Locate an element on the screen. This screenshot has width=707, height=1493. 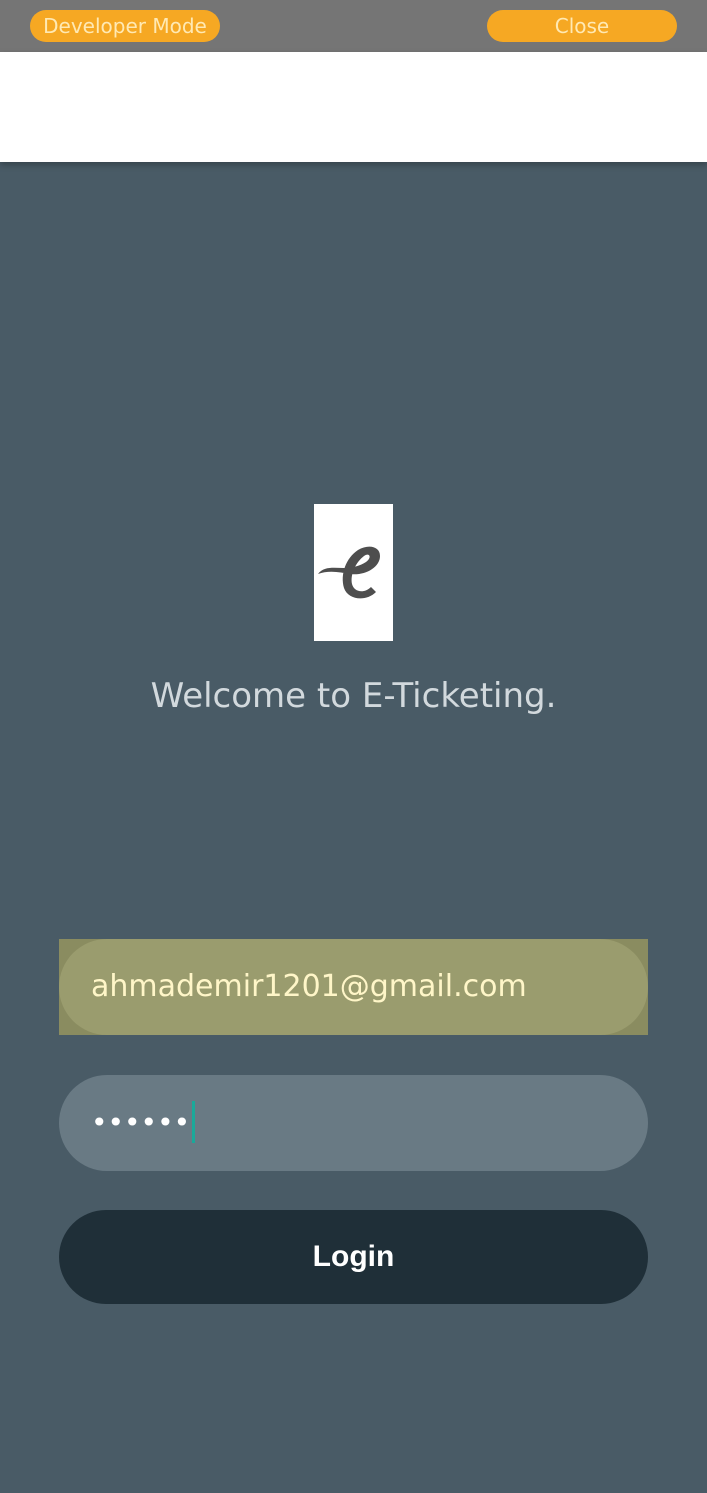
developer-toolbar: Developer Mode Close is located at coordinates (353, 26).